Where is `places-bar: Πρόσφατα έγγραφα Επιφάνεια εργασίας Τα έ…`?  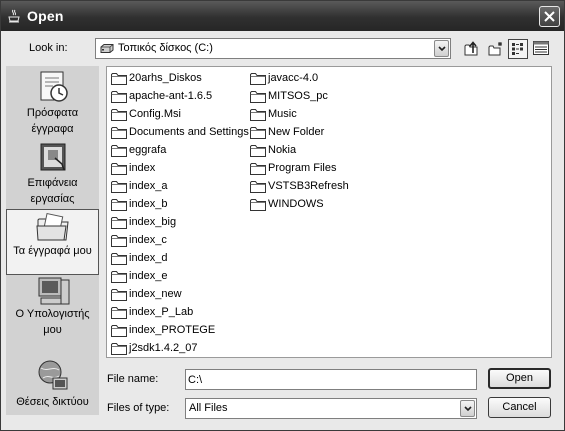 places-bar: Πρόσφατα έγγραφα Επιφάνεια εργασίας Τα έ… is located at coordinates (52, 240).